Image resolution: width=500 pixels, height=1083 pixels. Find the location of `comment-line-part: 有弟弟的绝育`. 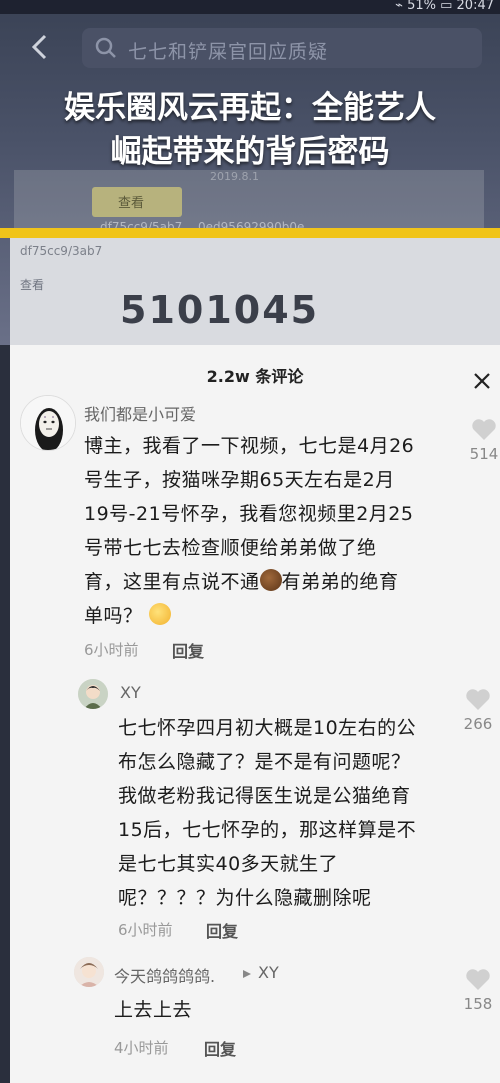

comment-line-part: 有弟弟的绝育 is located at coordinates (340, 582).